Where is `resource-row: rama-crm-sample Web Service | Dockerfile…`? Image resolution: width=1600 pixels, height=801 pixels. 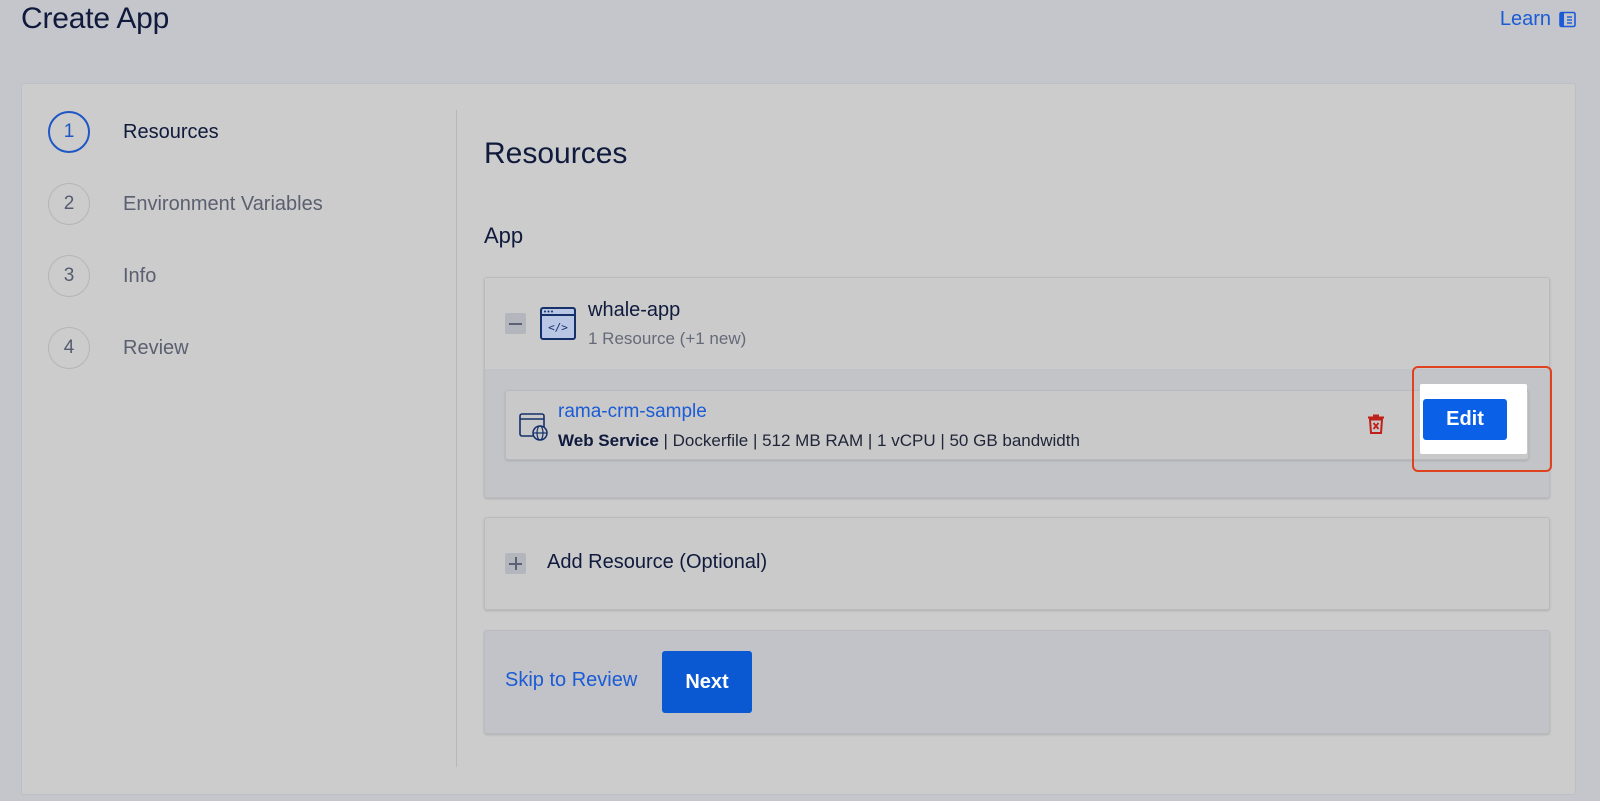
resource-row: rama-crm-sample Web Service | Dockerfile… is located at coordinates (1017, 425).